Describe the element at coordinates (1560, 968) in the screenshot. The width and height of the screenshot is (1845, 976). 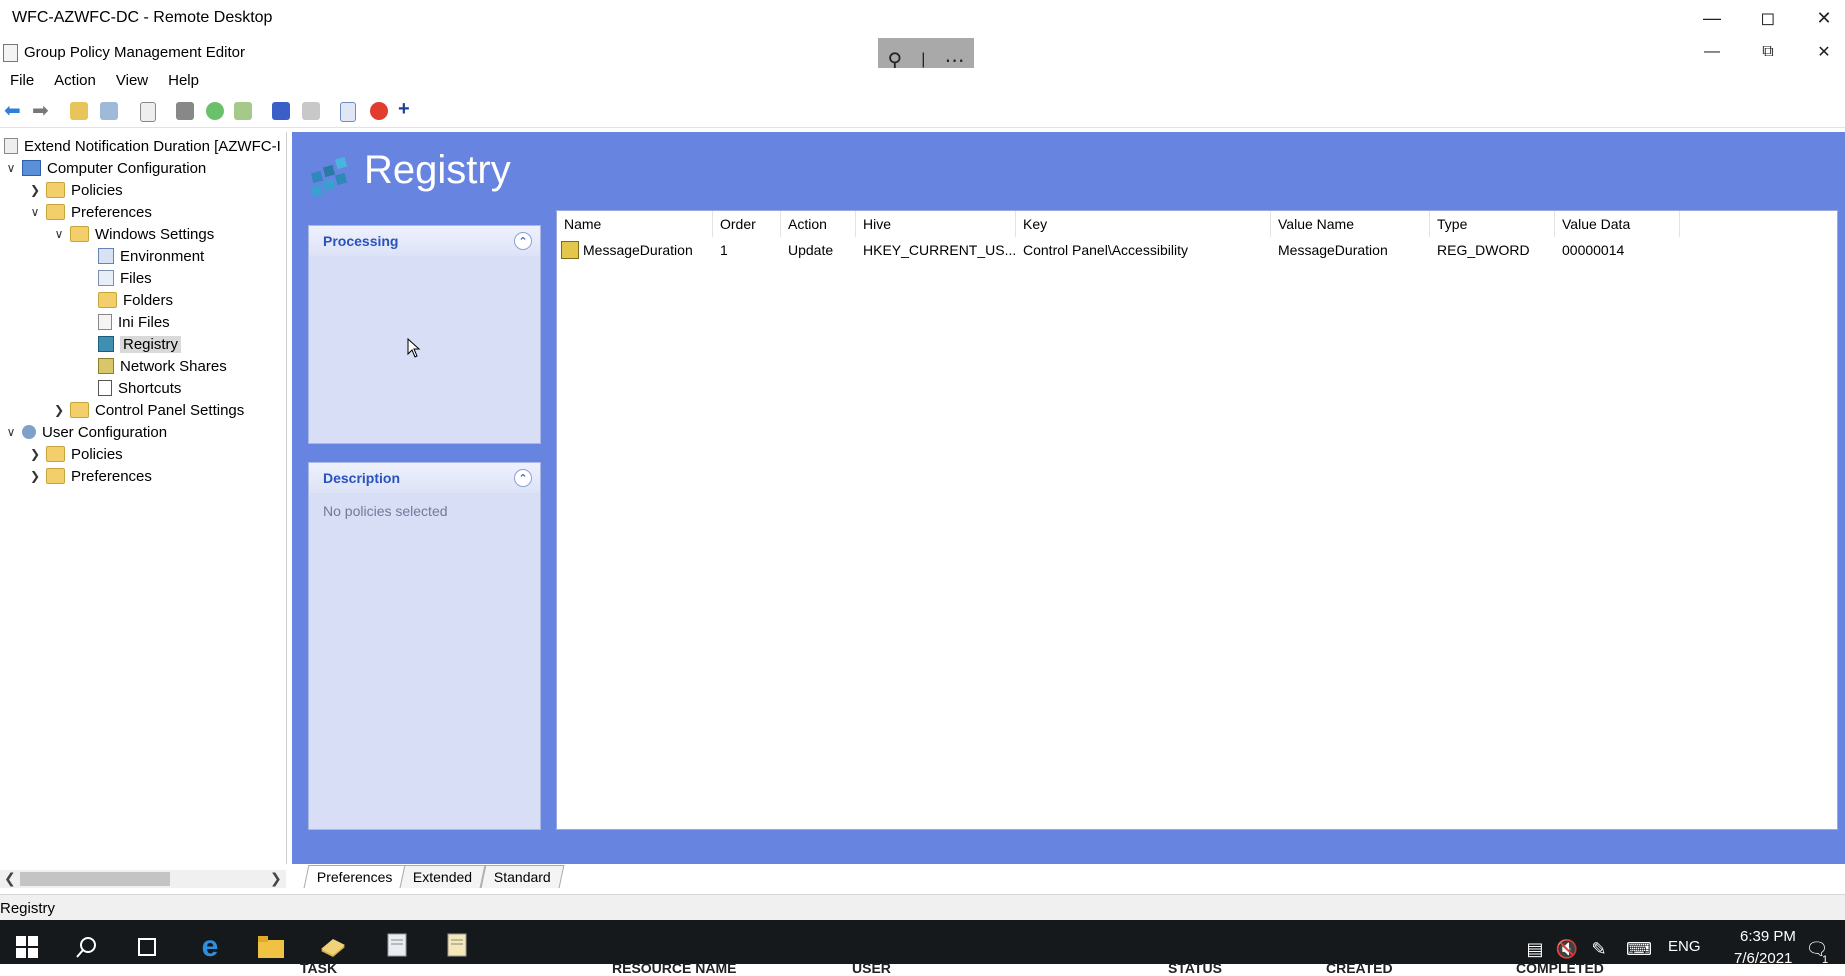
I see `bg-column-completed: COMPLETED` at that location.